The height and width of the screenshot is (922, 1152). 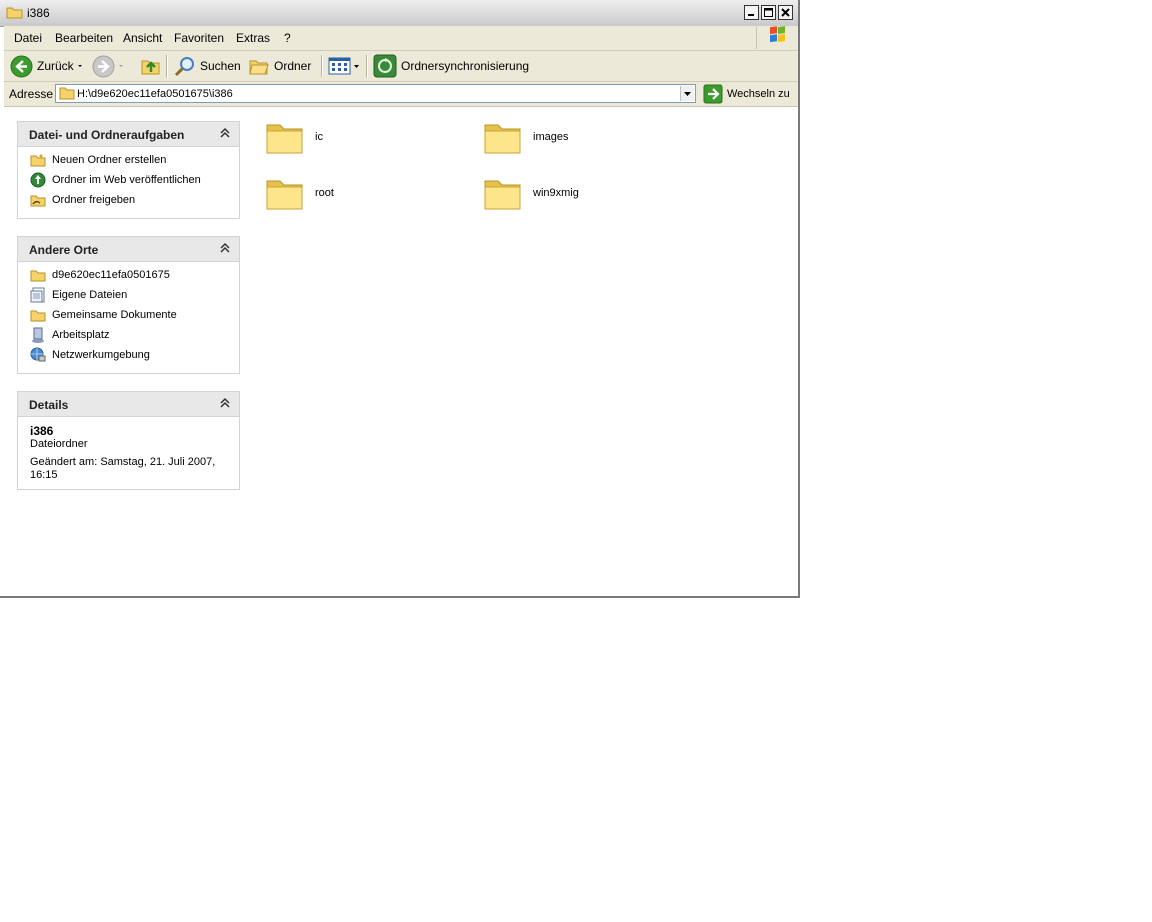 I want to click on views-icon, so click(x=343, y=66).